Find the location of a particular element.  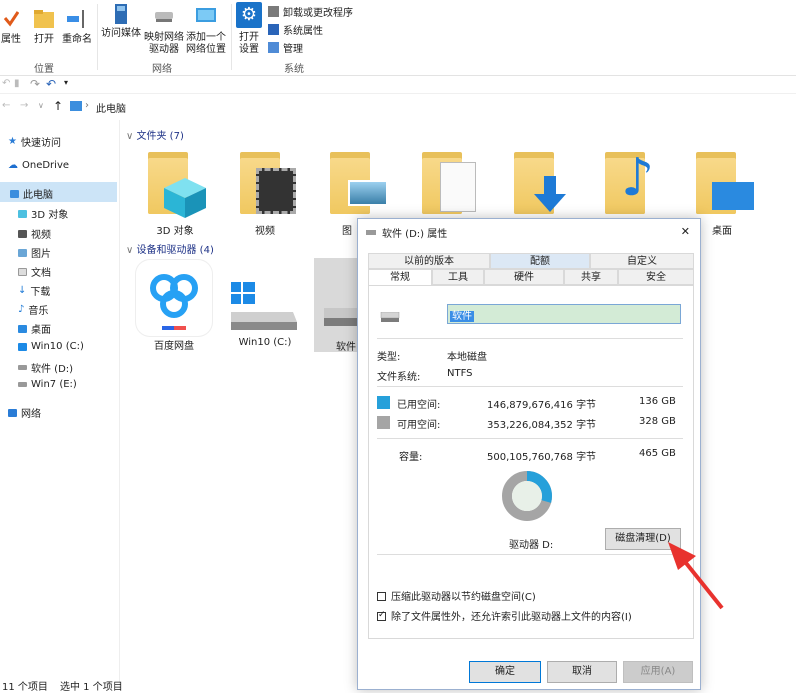

win10-drive-tile is located at coordinates (264, 307).